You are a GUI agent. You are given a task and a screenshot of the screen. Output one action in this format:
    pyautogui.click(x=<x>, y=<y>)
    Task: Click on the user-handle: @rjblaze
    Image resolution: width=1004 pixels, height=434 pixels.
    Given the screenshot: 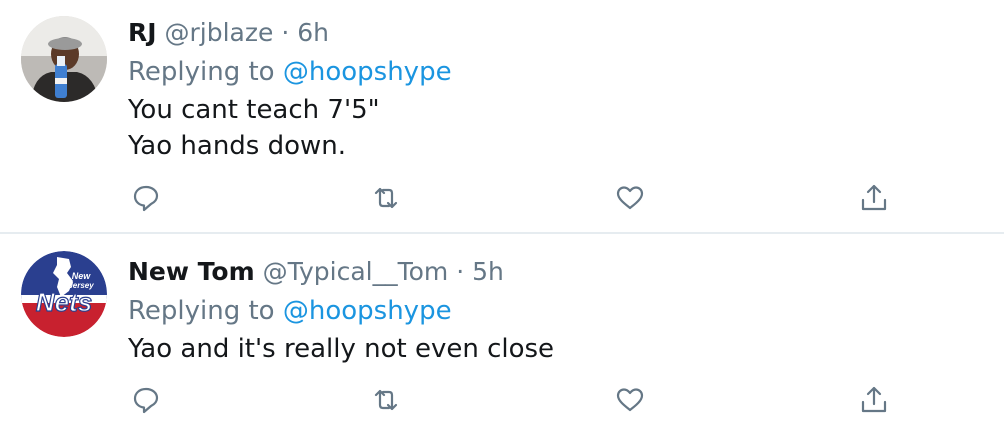 What is the action you would take?
    pyautogui.click(x=219, y=32)
    